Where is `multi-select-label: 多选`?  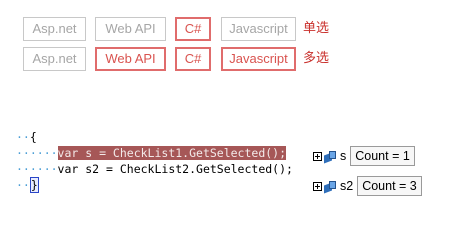 multi-select-label: 多选 is located at coordinates (316, 58).